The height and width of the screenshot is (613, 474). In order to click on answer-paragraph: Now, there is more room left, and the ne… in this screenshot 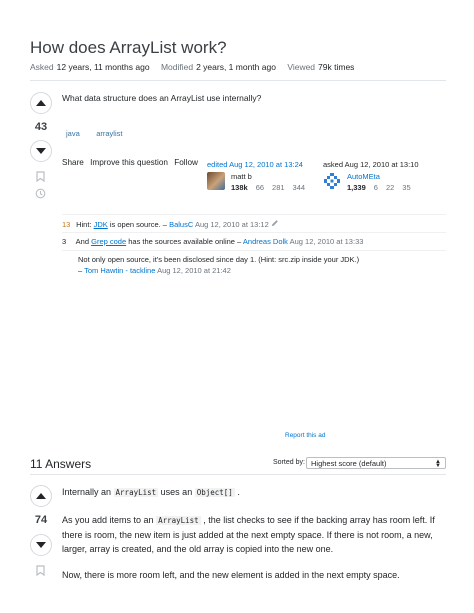, I will do `click(231, 575)`.